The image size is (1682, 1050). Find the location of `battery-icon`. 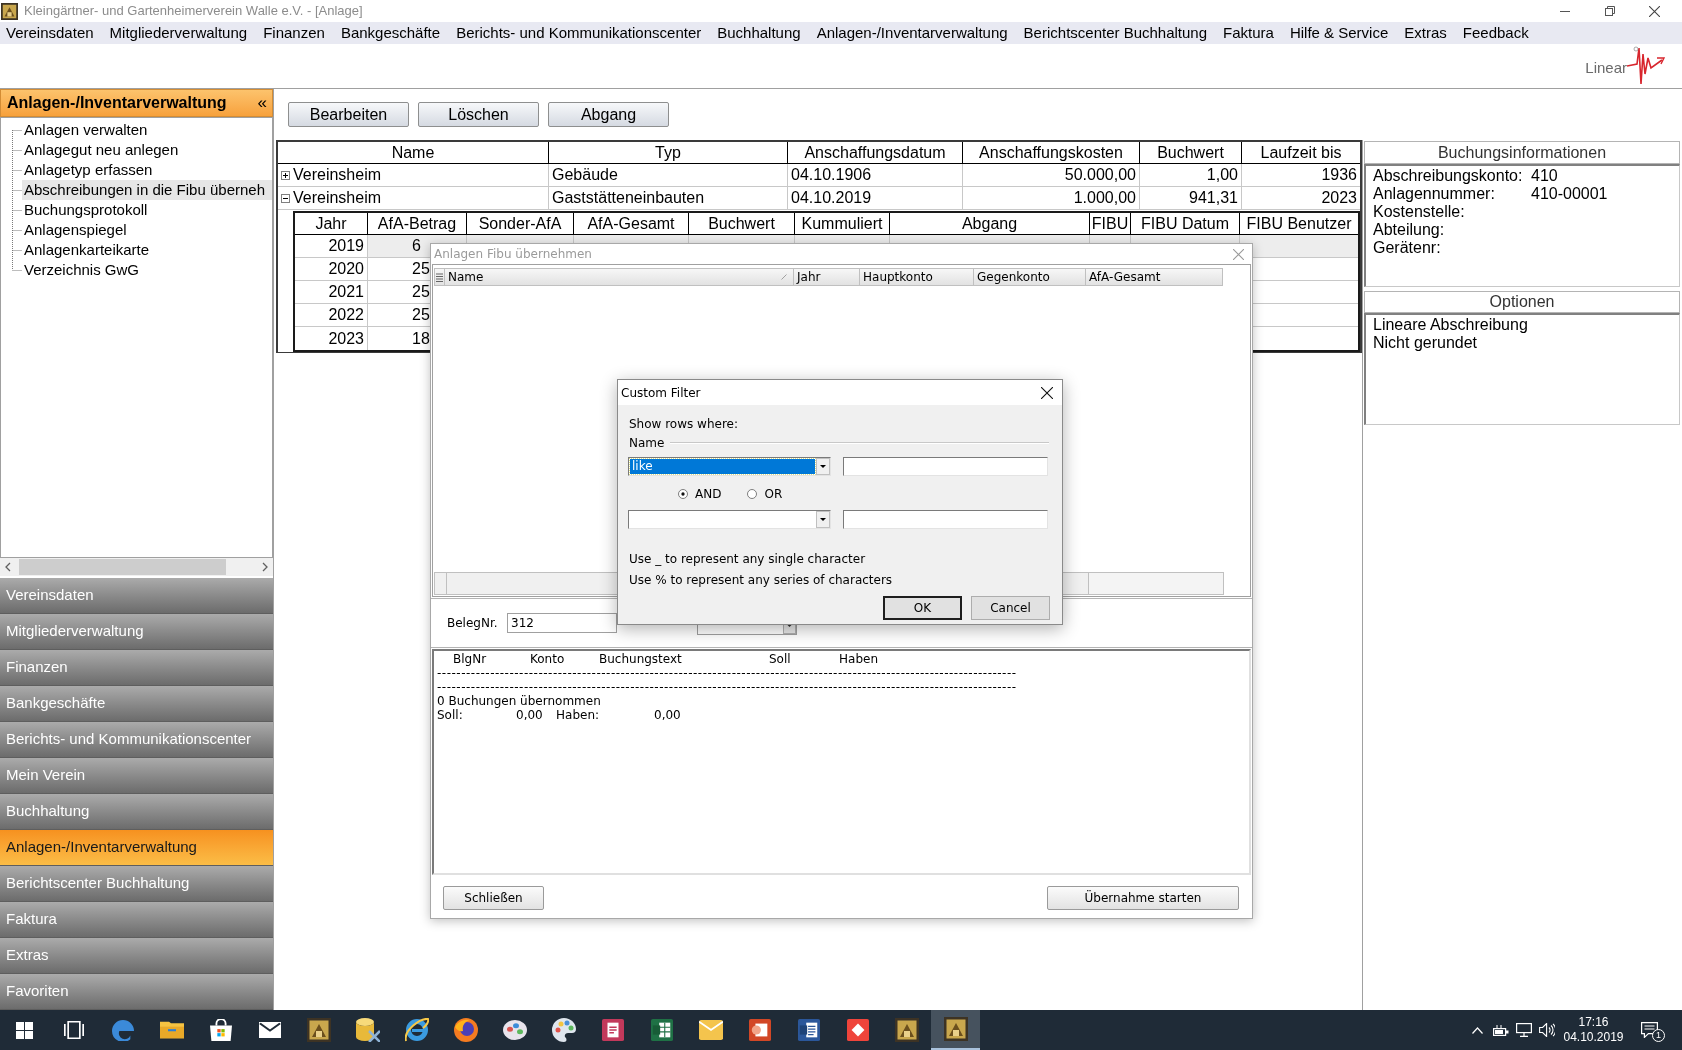

battery-icon is located at coordinates (1500, 1030).